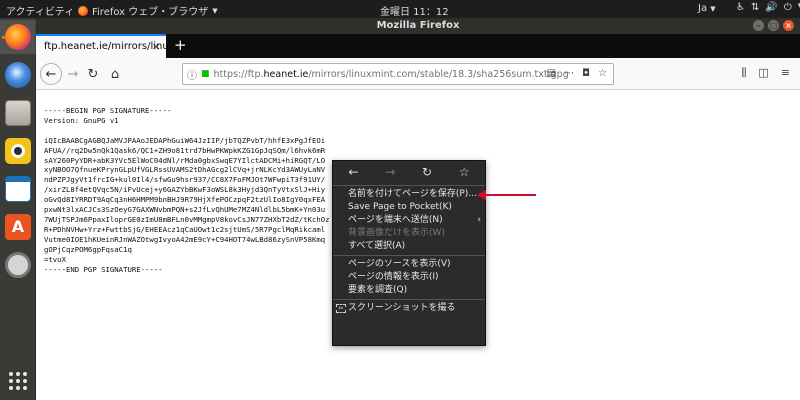 This screenshot has width=800, height=400. What do you see at coordinates (771, 7) in the screenshot?
I see `volume-icon: 🔊` at bounding box center [771, 7].